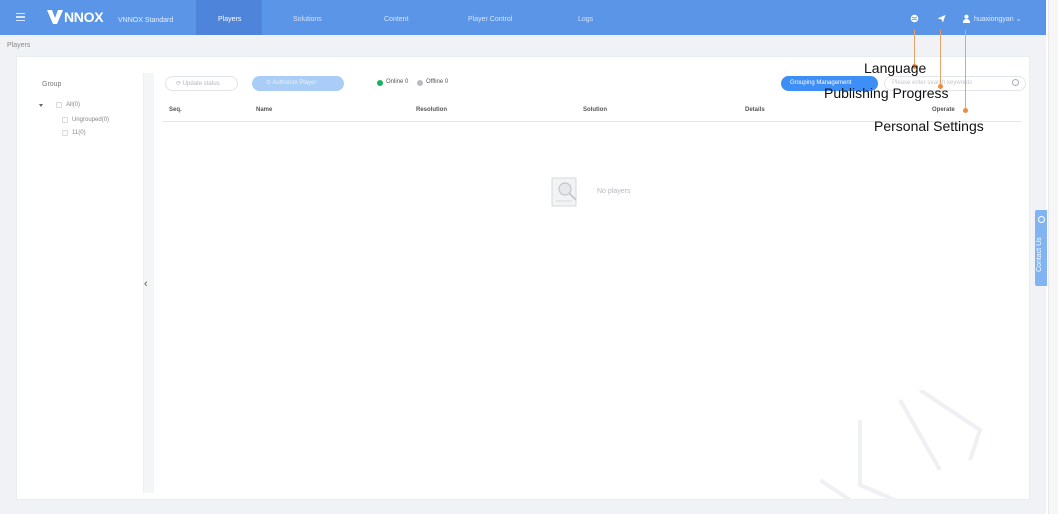 This screenshot has height=514, width=1058. I want to click on annotation-personal-settings: Personal Settings, so click(929, 126).